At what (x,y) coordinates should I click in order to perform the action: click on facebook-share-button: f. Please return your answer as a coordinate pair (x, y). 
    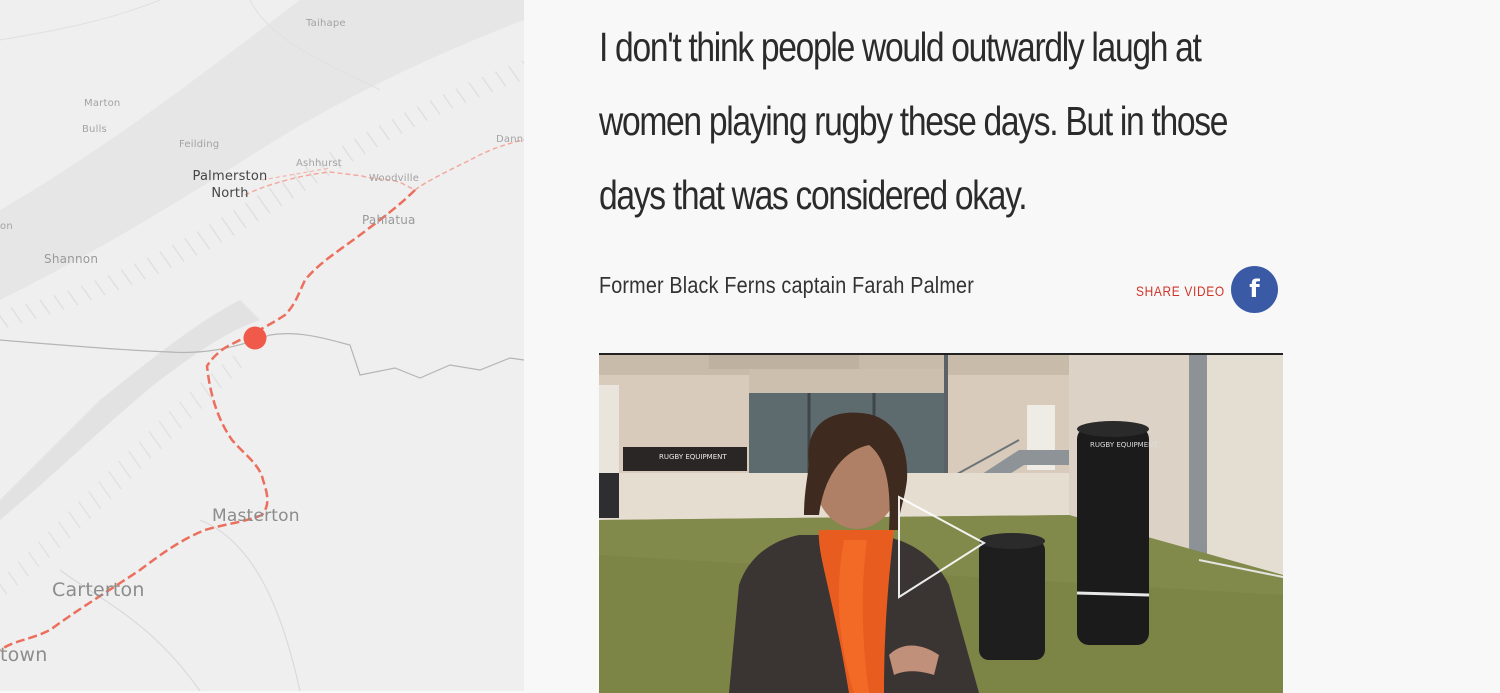
    Looking at the image, I should click on (1254, 289).